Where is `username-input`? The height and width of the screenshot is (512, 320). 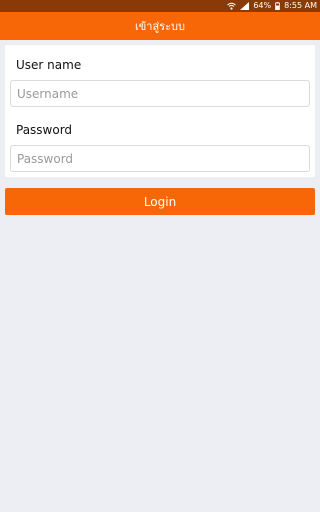
username-input is located at coordinates (160, 93).